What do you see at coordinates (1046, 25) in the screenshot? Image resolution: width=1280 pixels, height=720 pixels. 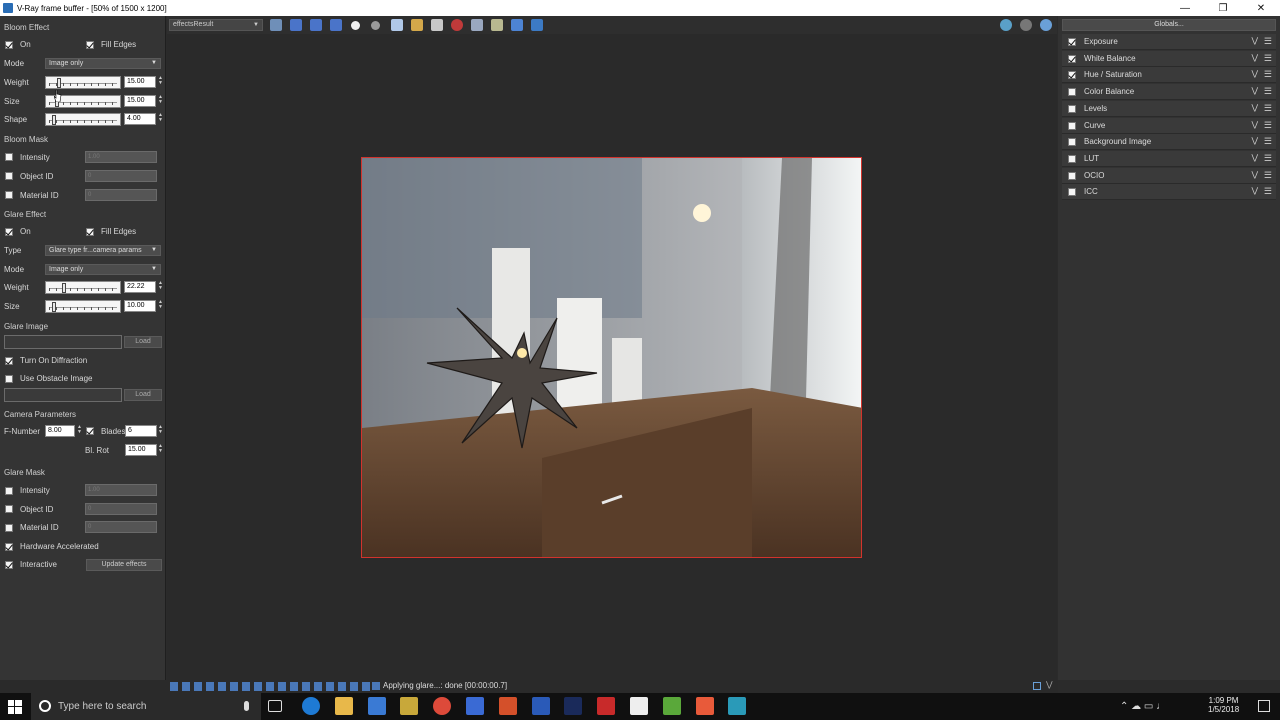 I see `settings-icon` at bounding box center [1046, 25].